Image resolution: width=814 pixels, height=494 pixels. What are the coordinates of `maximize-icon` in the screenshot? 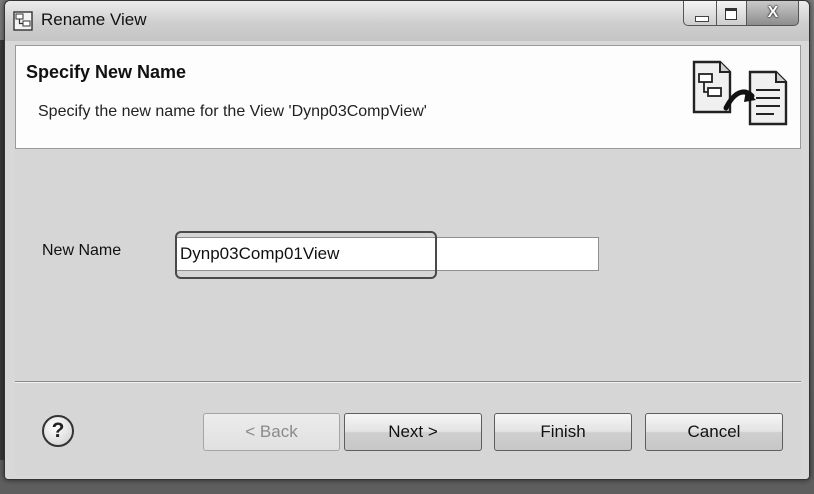 It's located at (731, 14).